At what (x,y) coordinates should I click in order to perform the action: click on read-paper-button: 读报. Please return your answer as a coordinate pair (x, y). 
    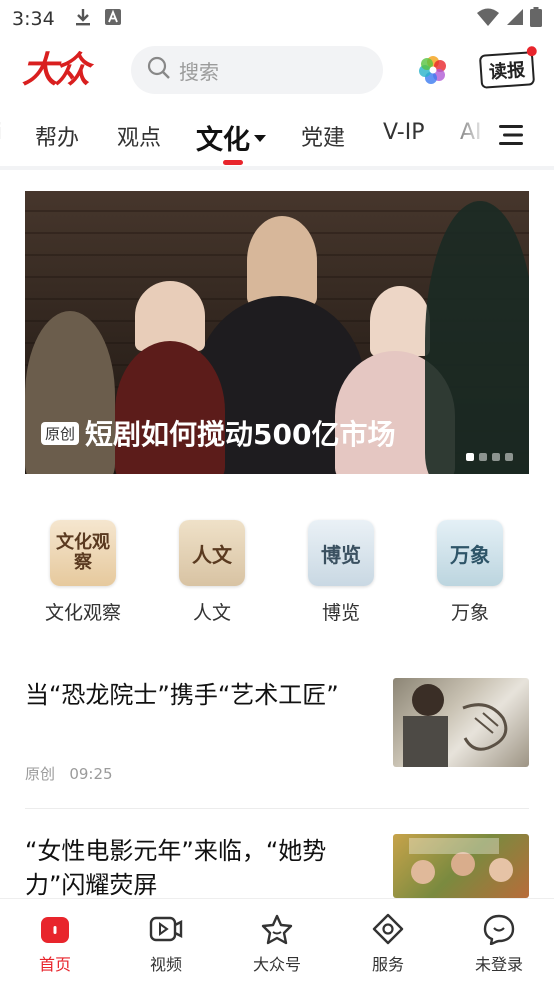
    Looking at the image, I should click on (508, 67).